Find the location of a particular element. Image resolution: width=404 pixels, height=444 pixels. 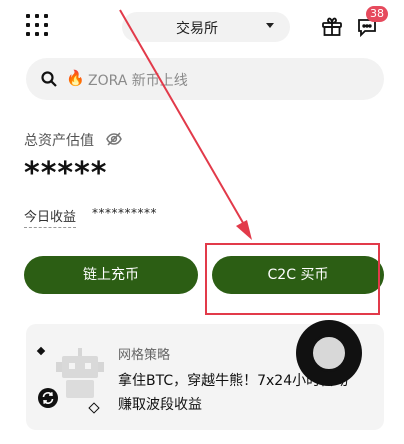

apps-grid-icon is located at coordinates (37, 25).